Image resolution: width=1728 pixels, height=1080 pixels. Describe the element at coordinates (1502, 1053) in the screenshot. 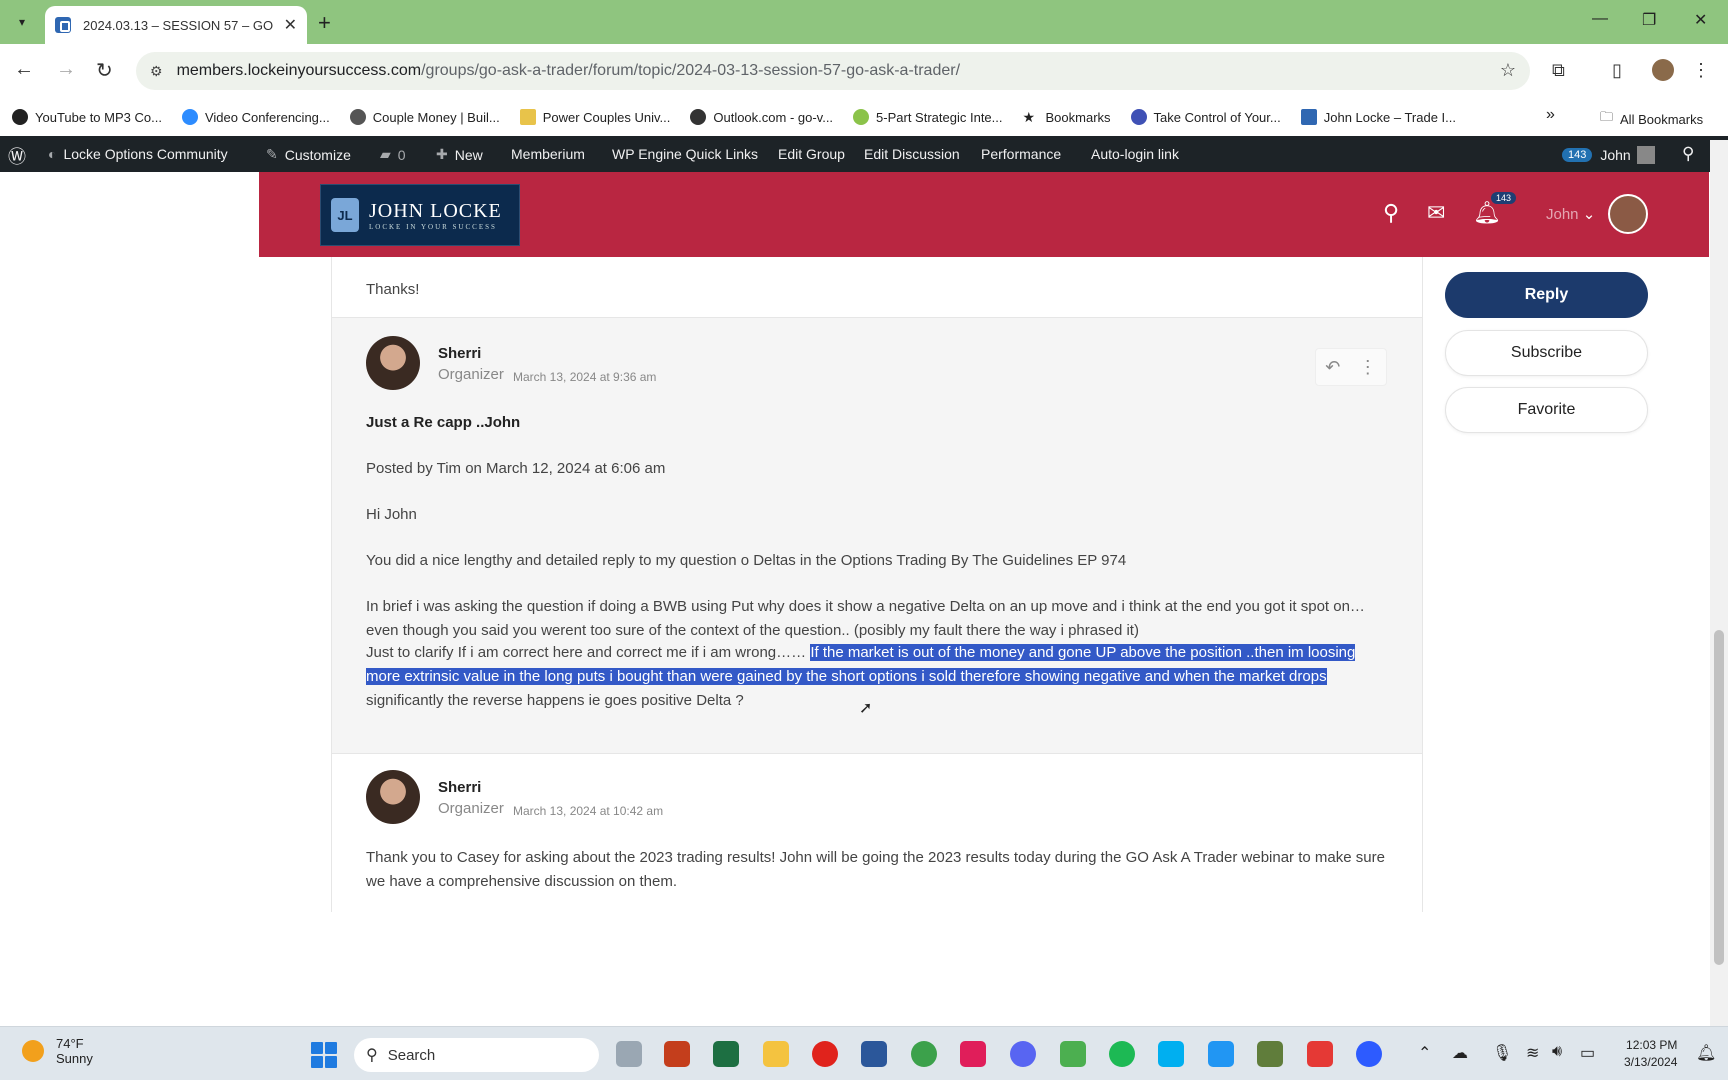

I see `microphone-icon: 🎙︎` at that location.